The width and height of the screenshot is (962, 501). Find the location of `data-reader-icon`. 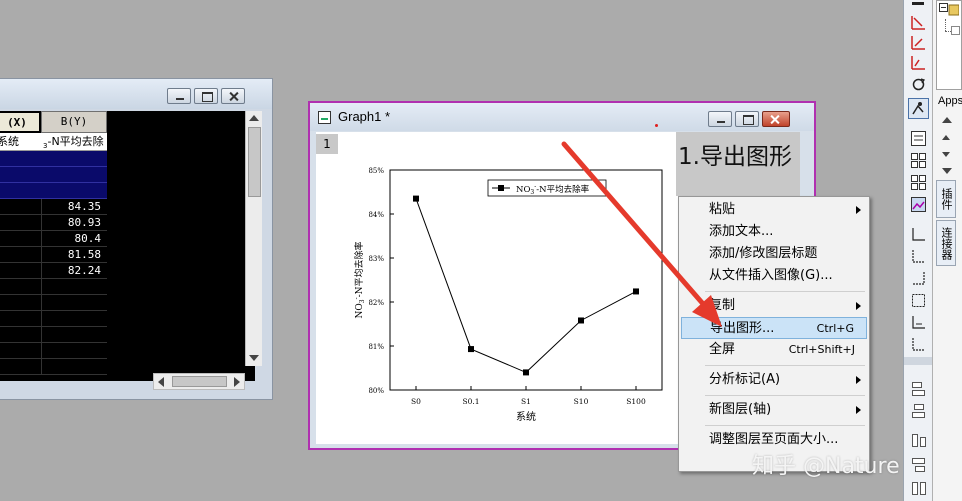

data-reader-icon is located at coordinates (918, 108).